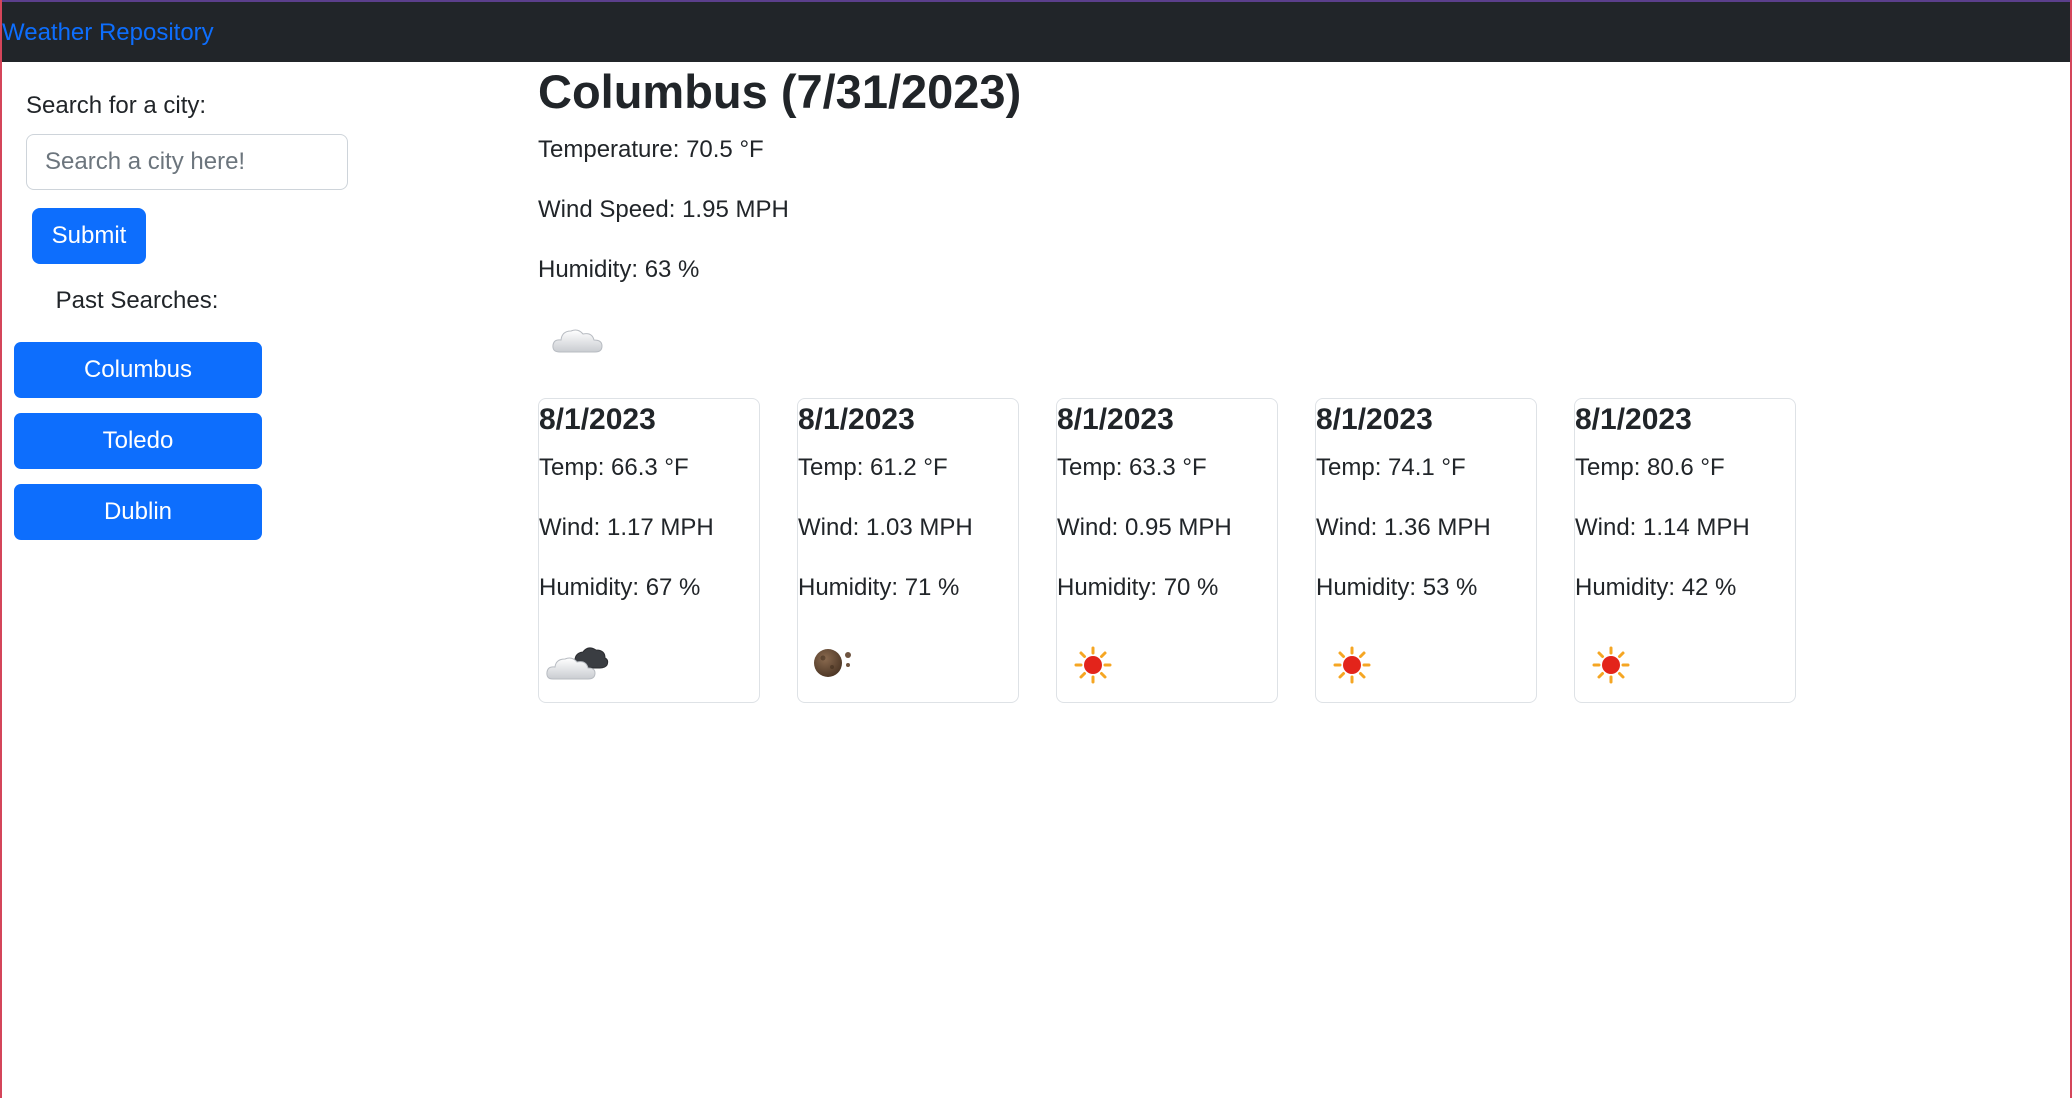  Describe the element at coordinates (116, 105) in the screenshot. I see `search-label: Search for a city:` at that location.